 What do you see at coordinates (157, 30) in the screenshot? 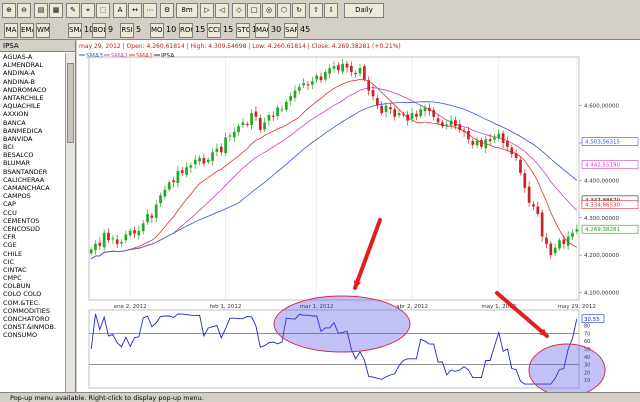
I see `toolbar-button-ind-6: MOM` at bounding box center [157, 30].